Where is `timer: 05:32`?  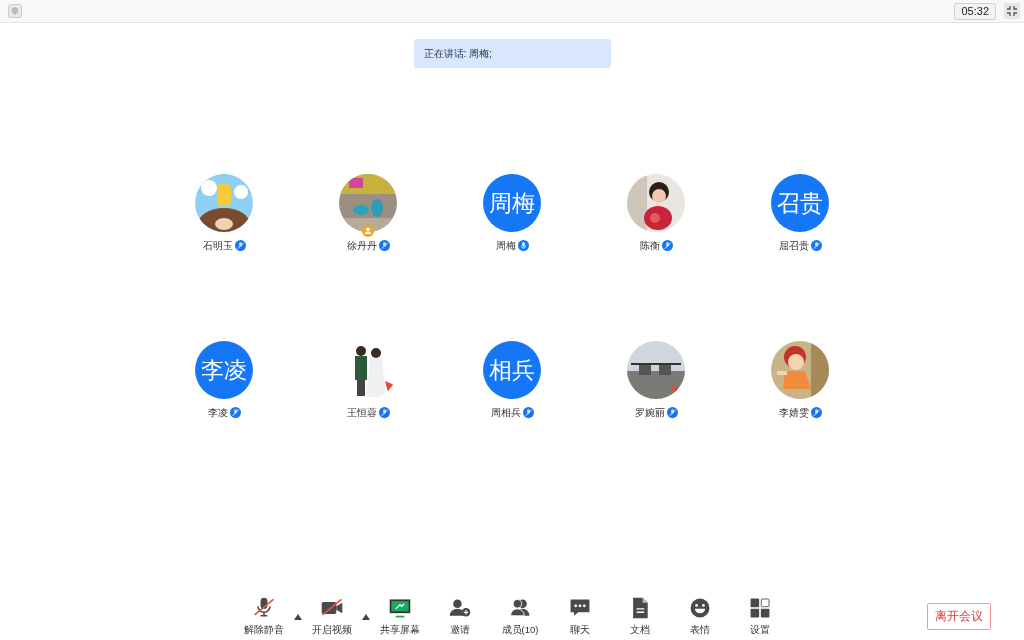
timer: 05:32 is located at coordinates (975, 11).